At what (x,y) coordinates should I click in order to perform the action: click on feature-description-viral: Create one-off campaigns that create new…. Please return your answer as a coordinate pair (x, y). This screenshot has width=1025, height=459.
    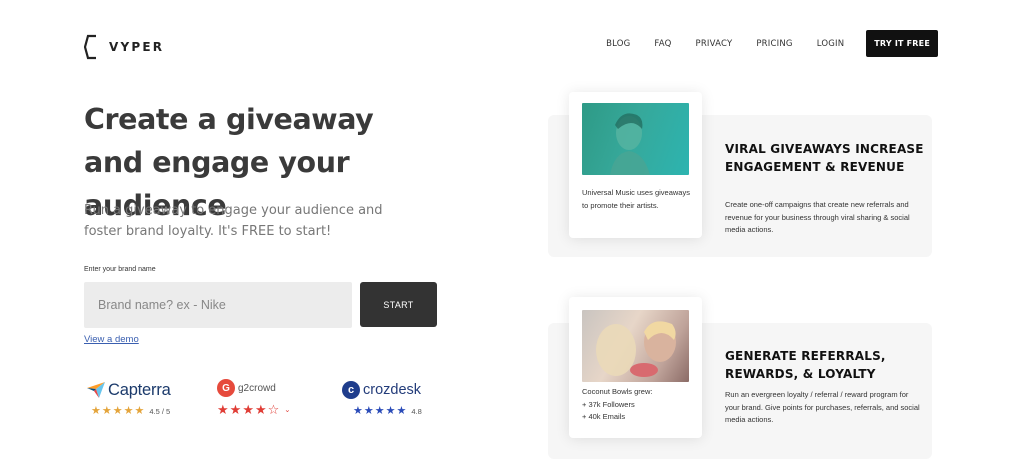
    Looking at the image, I should click on (817, 217).